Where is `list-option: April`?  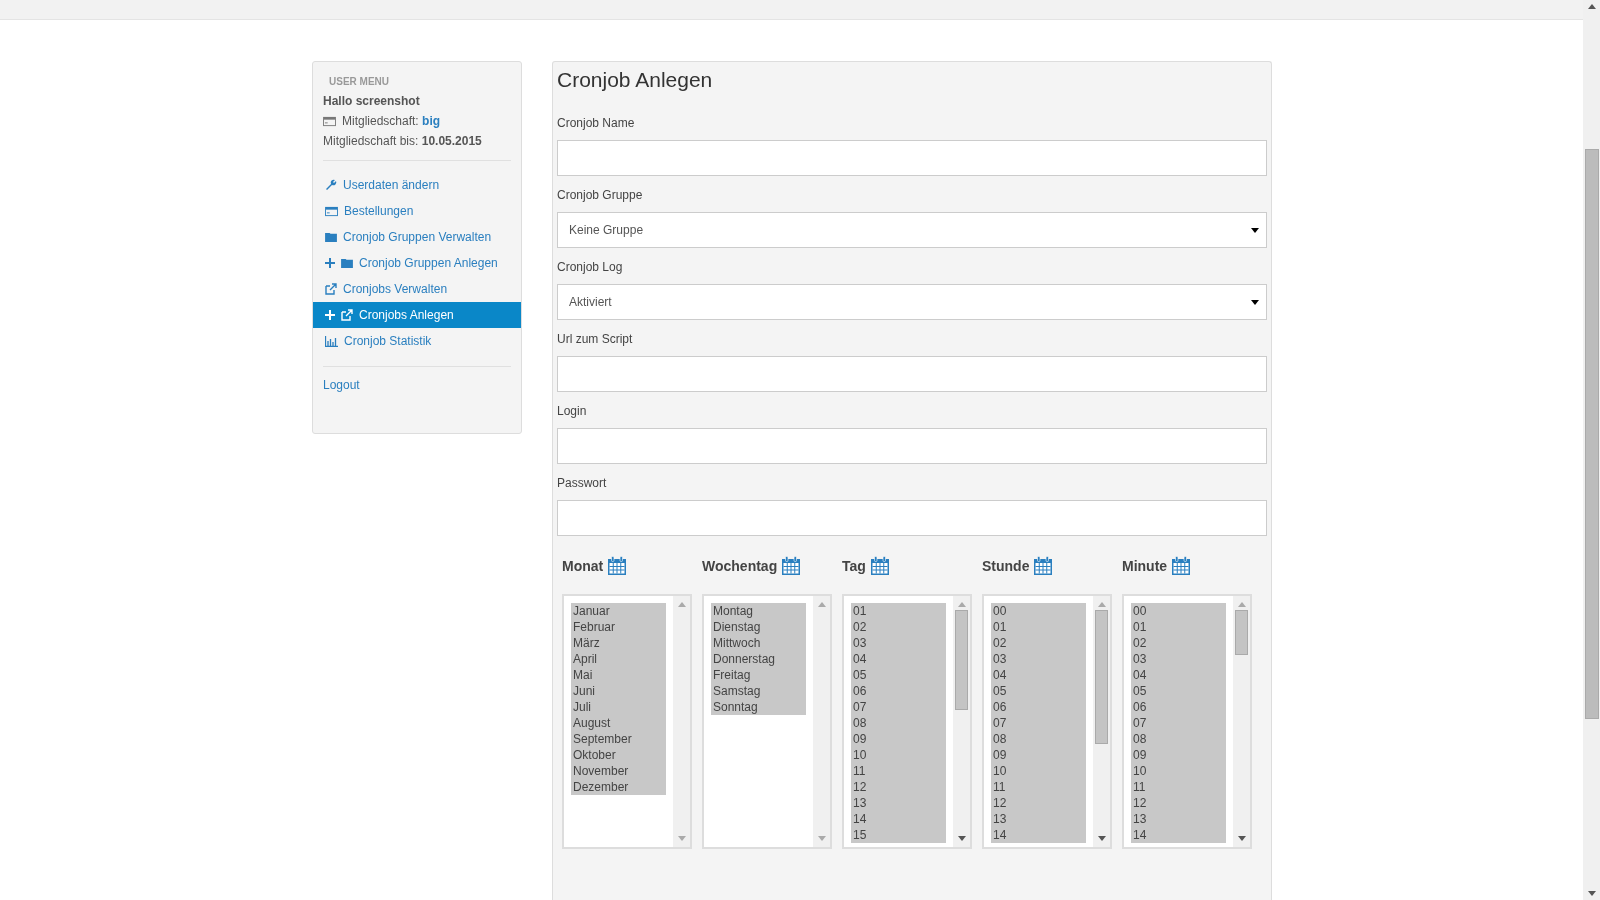 list-option: April is located at coordinates (618, 659).